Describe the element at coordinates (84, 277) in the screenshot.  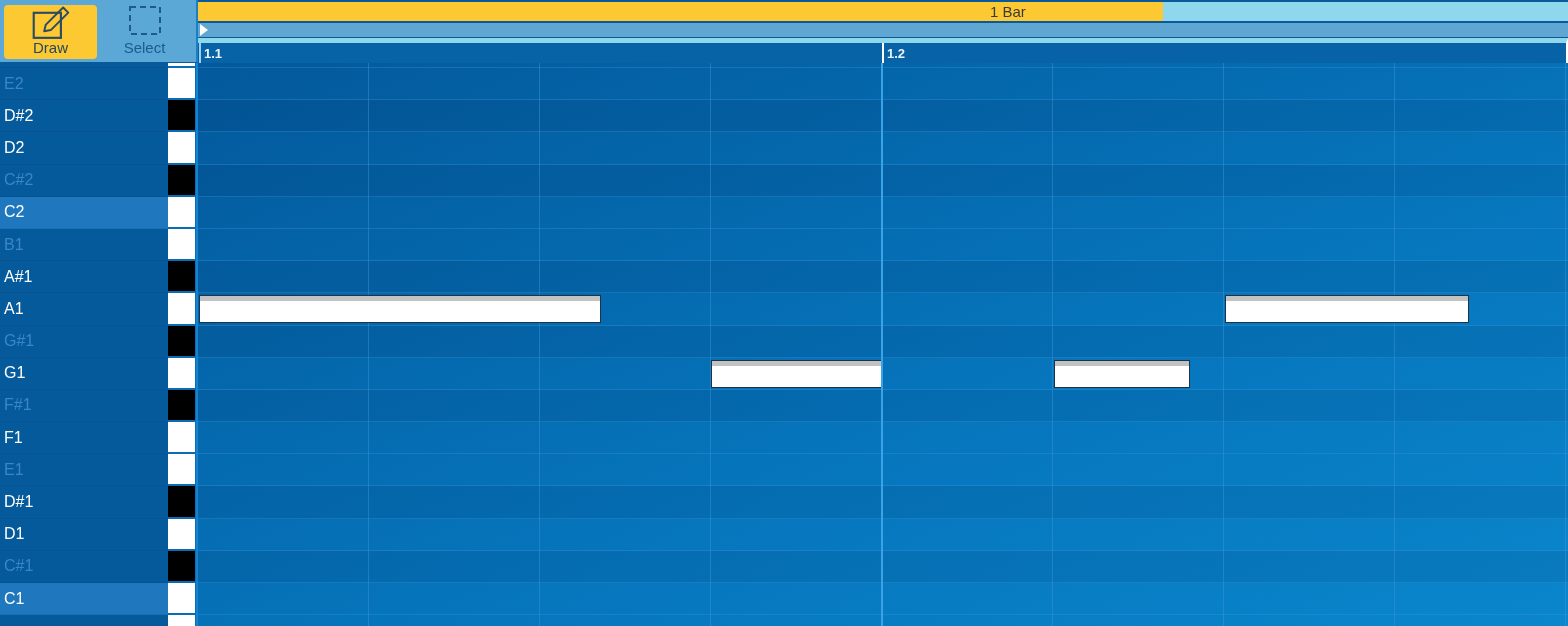
I see `key-label: A#1` at that location.